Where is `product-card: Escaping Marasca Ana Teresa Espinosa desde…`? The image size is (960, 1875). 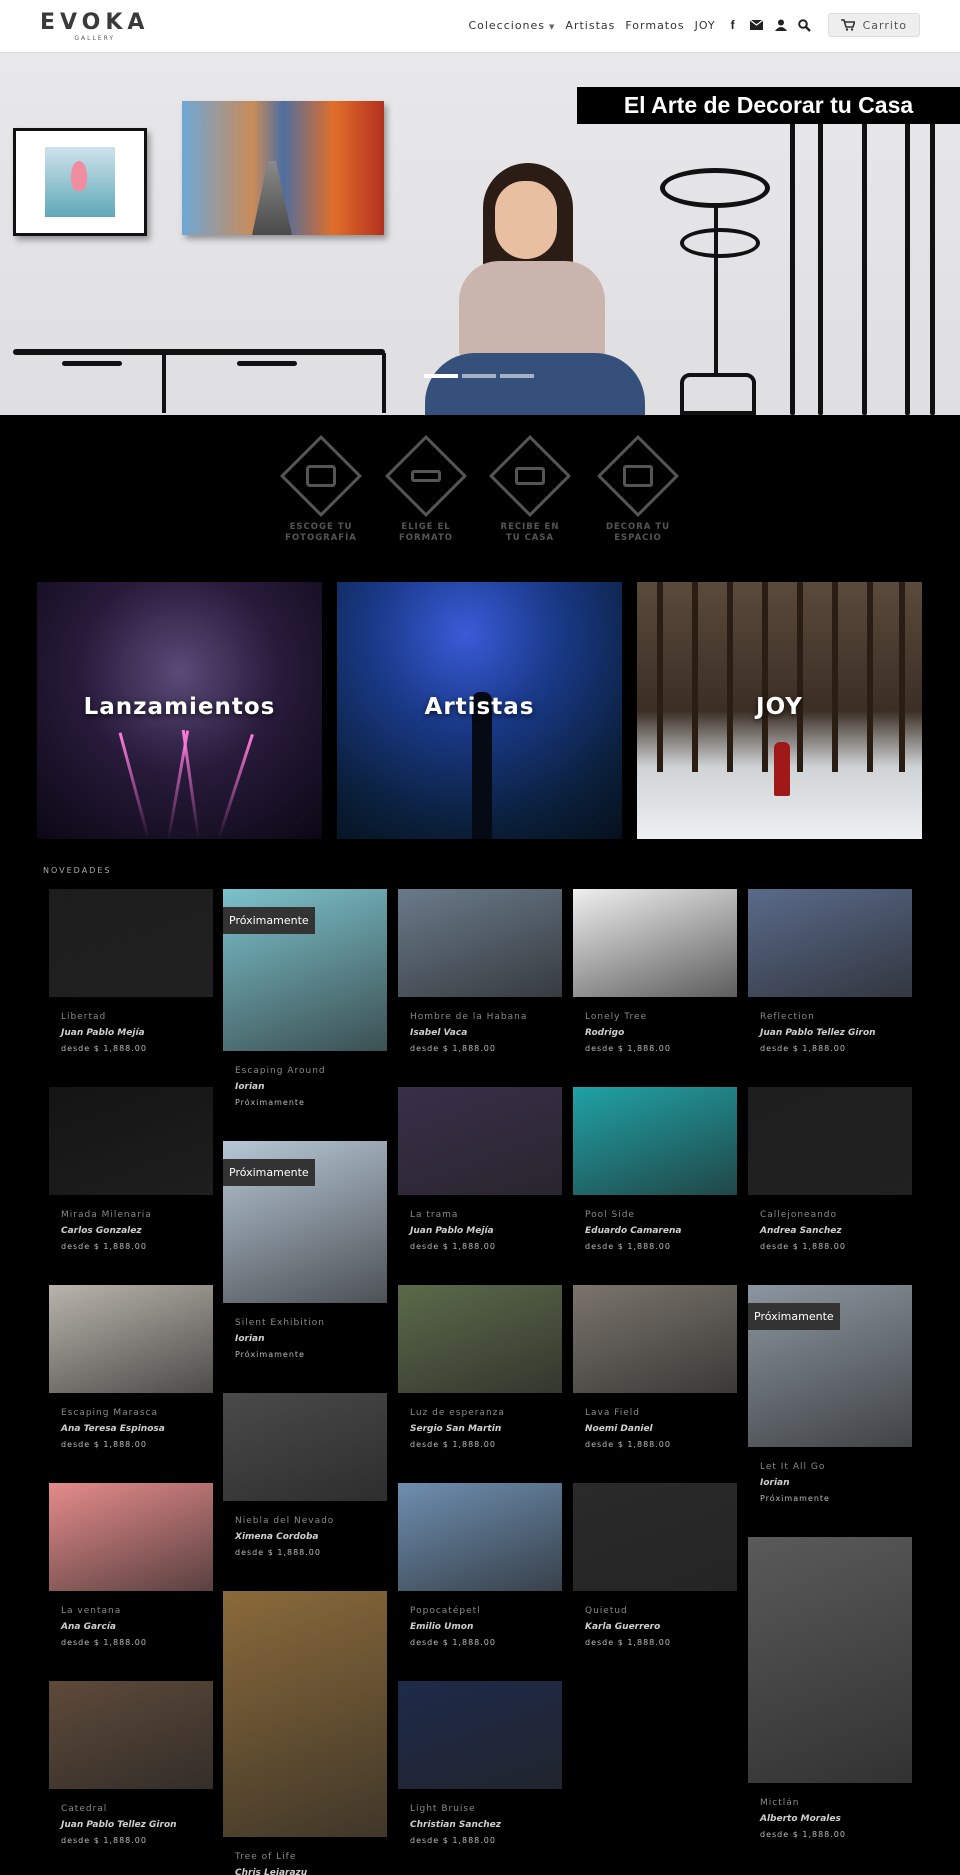
product-card: Escaping Marasca Ana Teresa Espinosa desde… is located at coordinates (131, 1369).